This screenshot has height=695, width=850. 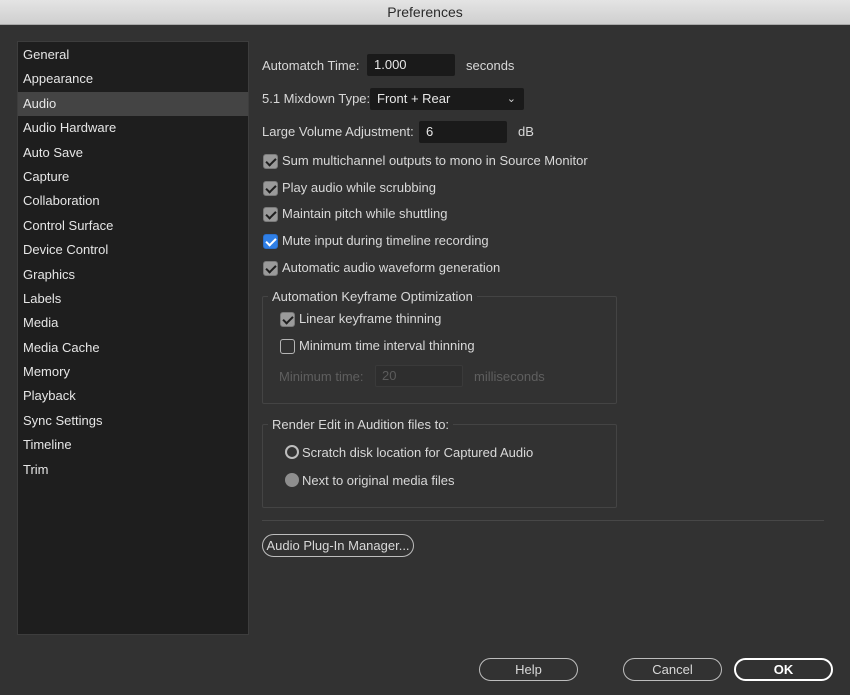 I want to click on sidebar-item-media: Media, so click(x=133, y=323).